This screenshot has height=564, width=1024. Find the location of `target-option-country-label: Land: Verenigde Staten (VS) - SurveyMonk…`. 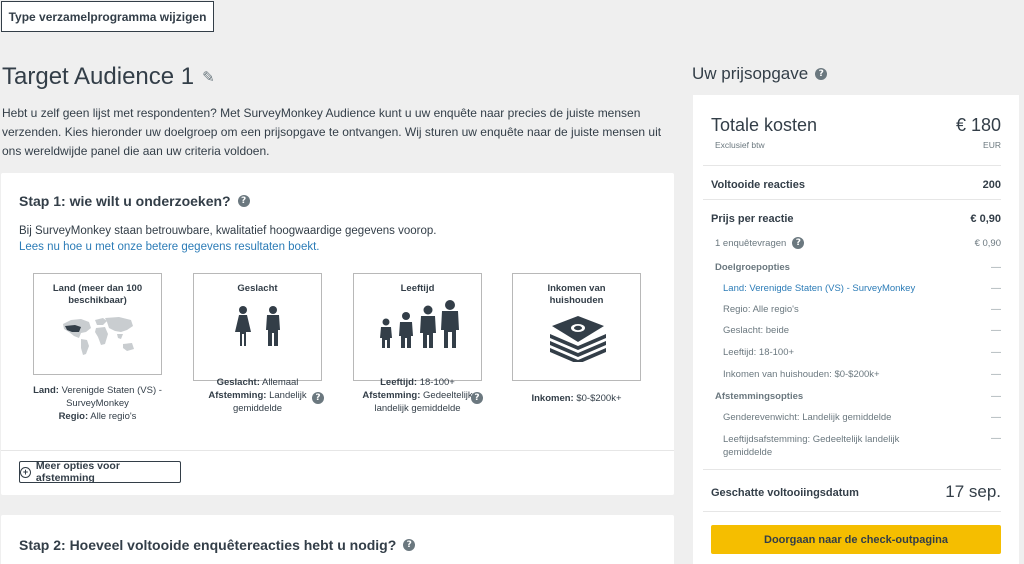

target-option-country-label: Land: Verenigde Staten (VS) - SurveyMonk… is located at coordinates (819, 288).